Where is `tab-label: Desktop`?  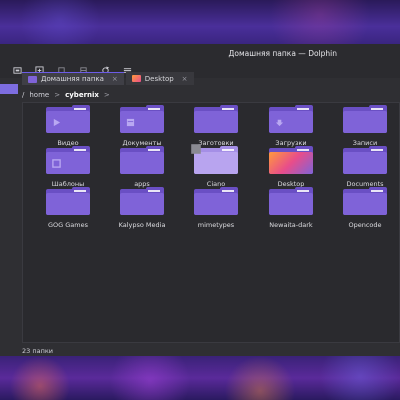 tab-label: Desktop is located at coordinates (159, 78).